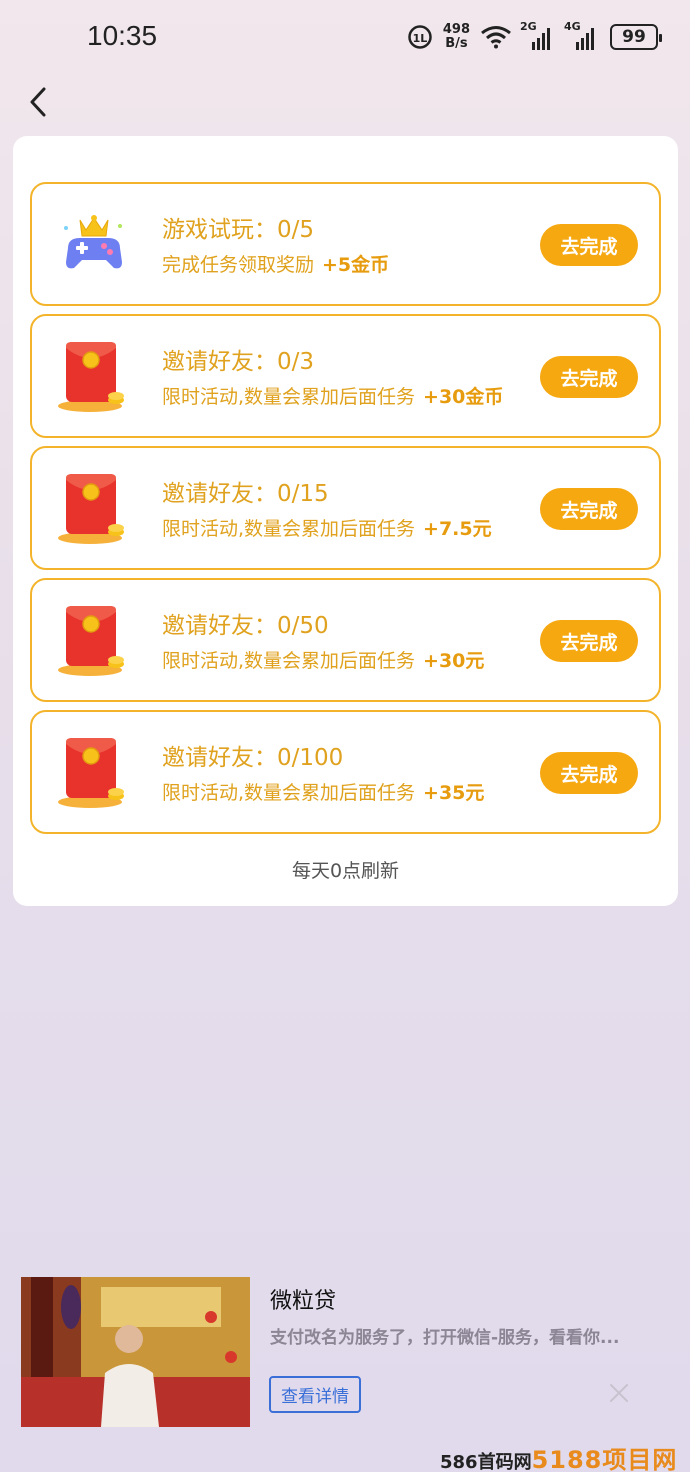 This screenshot has width=690, height=1472. I want to click on task-item-invite-100: 邀请好友：0/100 限时活动,数量会累加后面任务 +35元 去完成, so click(345, 772).